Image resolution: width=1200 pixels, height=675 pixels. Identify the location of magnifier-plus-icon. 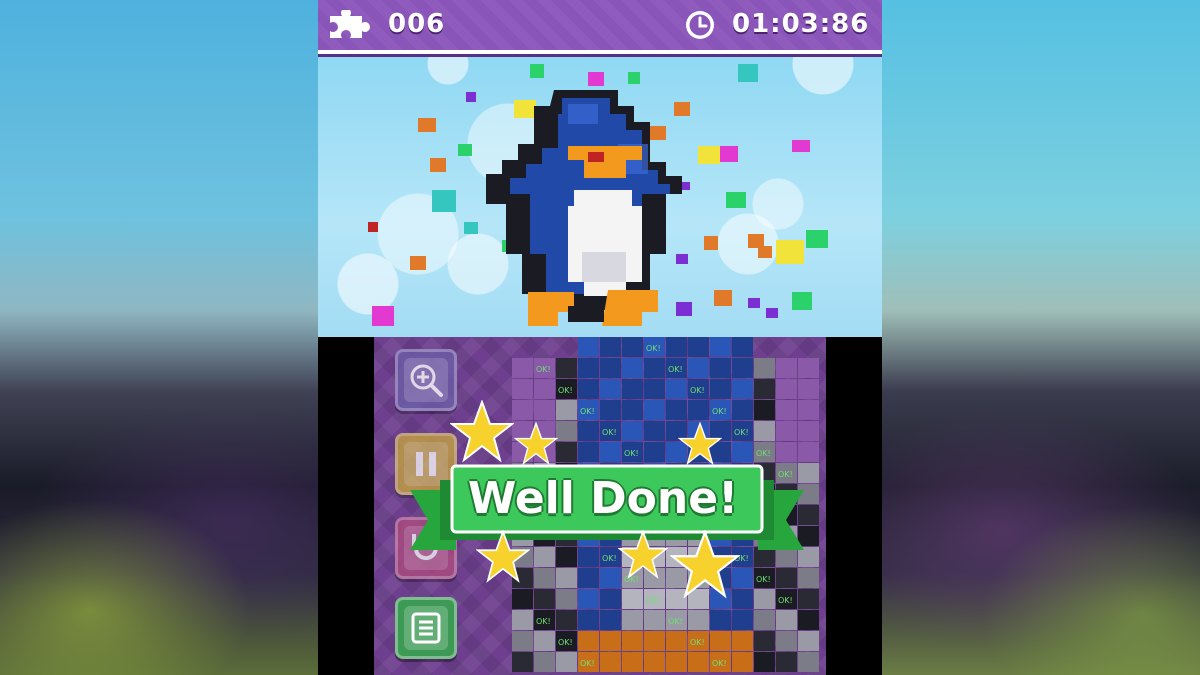
(426, 380).